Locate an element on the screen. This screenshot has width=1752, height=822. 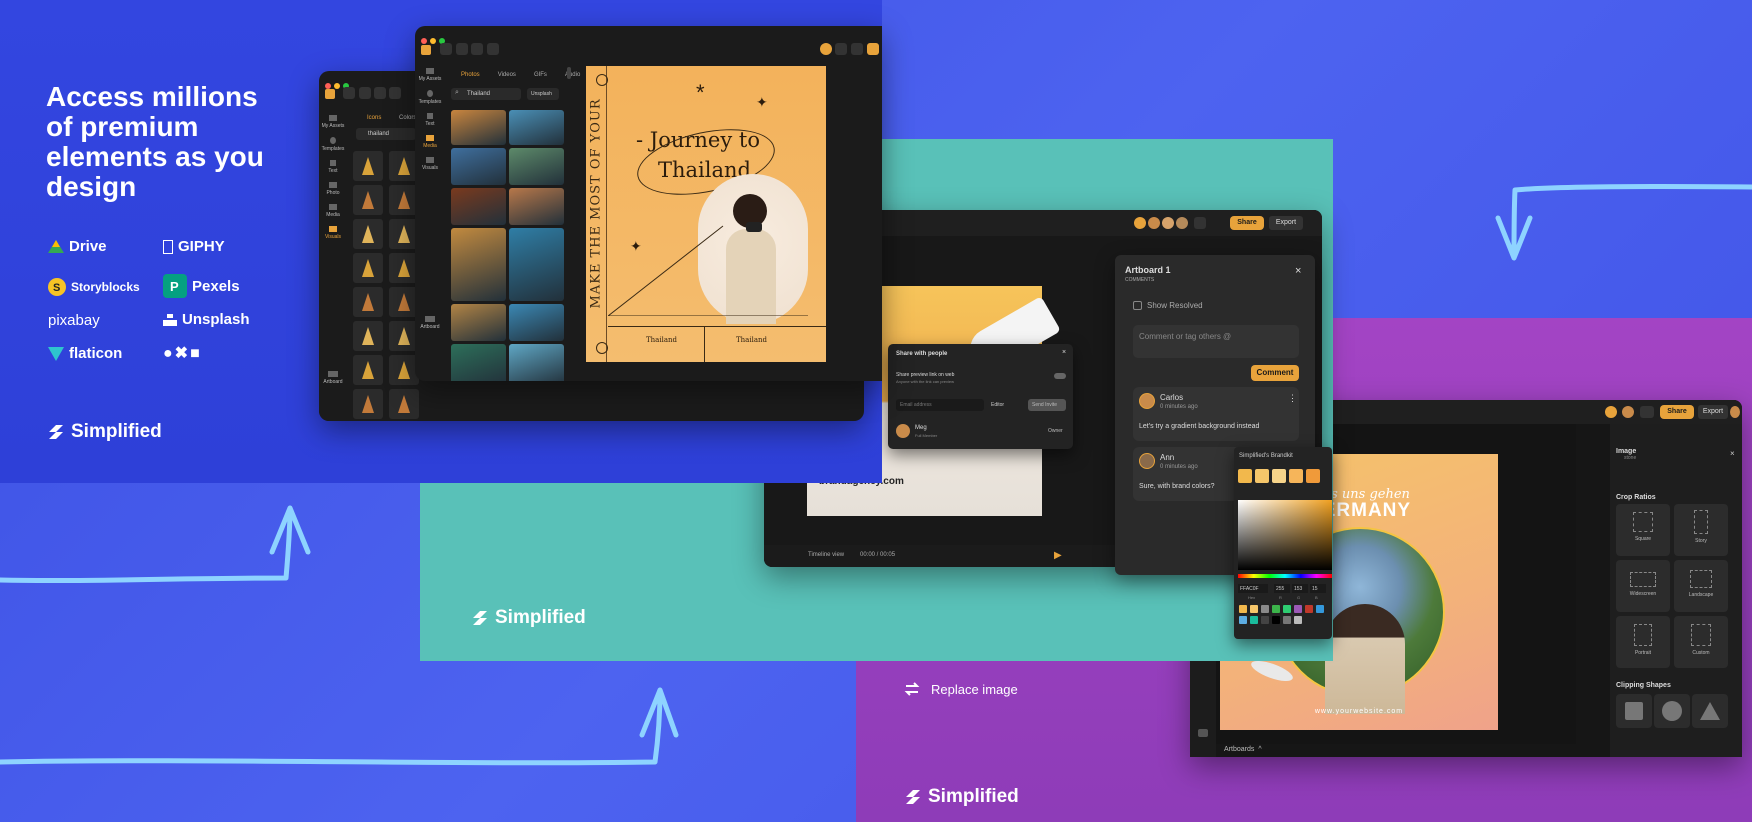
email-input: Email address is located at coordinates (940, 405).